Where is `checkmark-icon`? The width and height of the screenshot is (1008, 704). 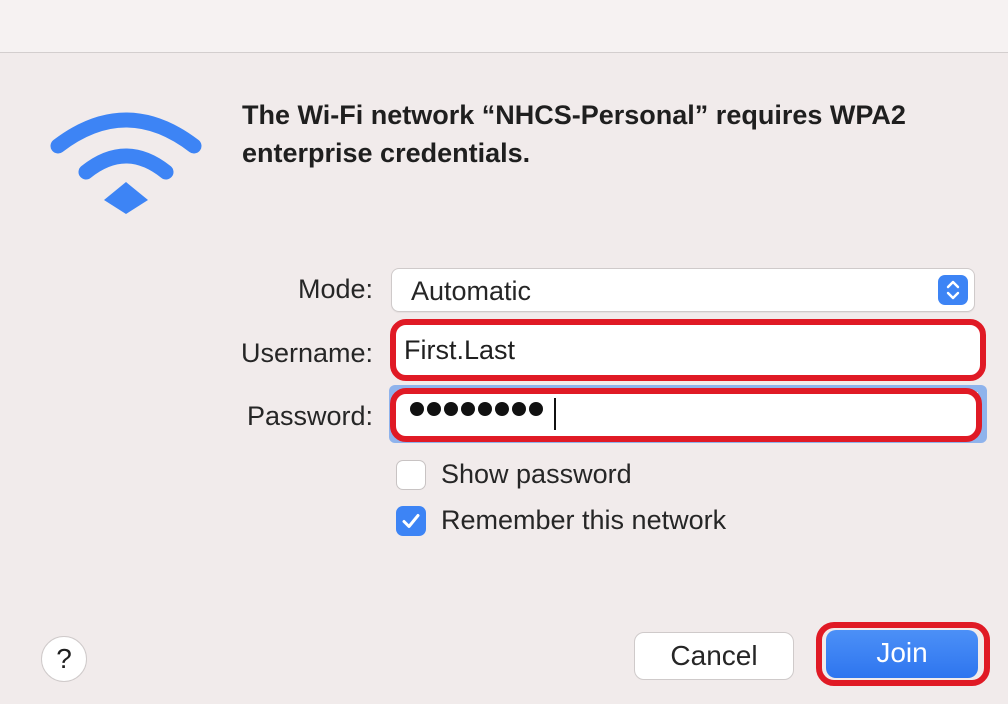 checkmark-icon is located at coordinates (411, 521).